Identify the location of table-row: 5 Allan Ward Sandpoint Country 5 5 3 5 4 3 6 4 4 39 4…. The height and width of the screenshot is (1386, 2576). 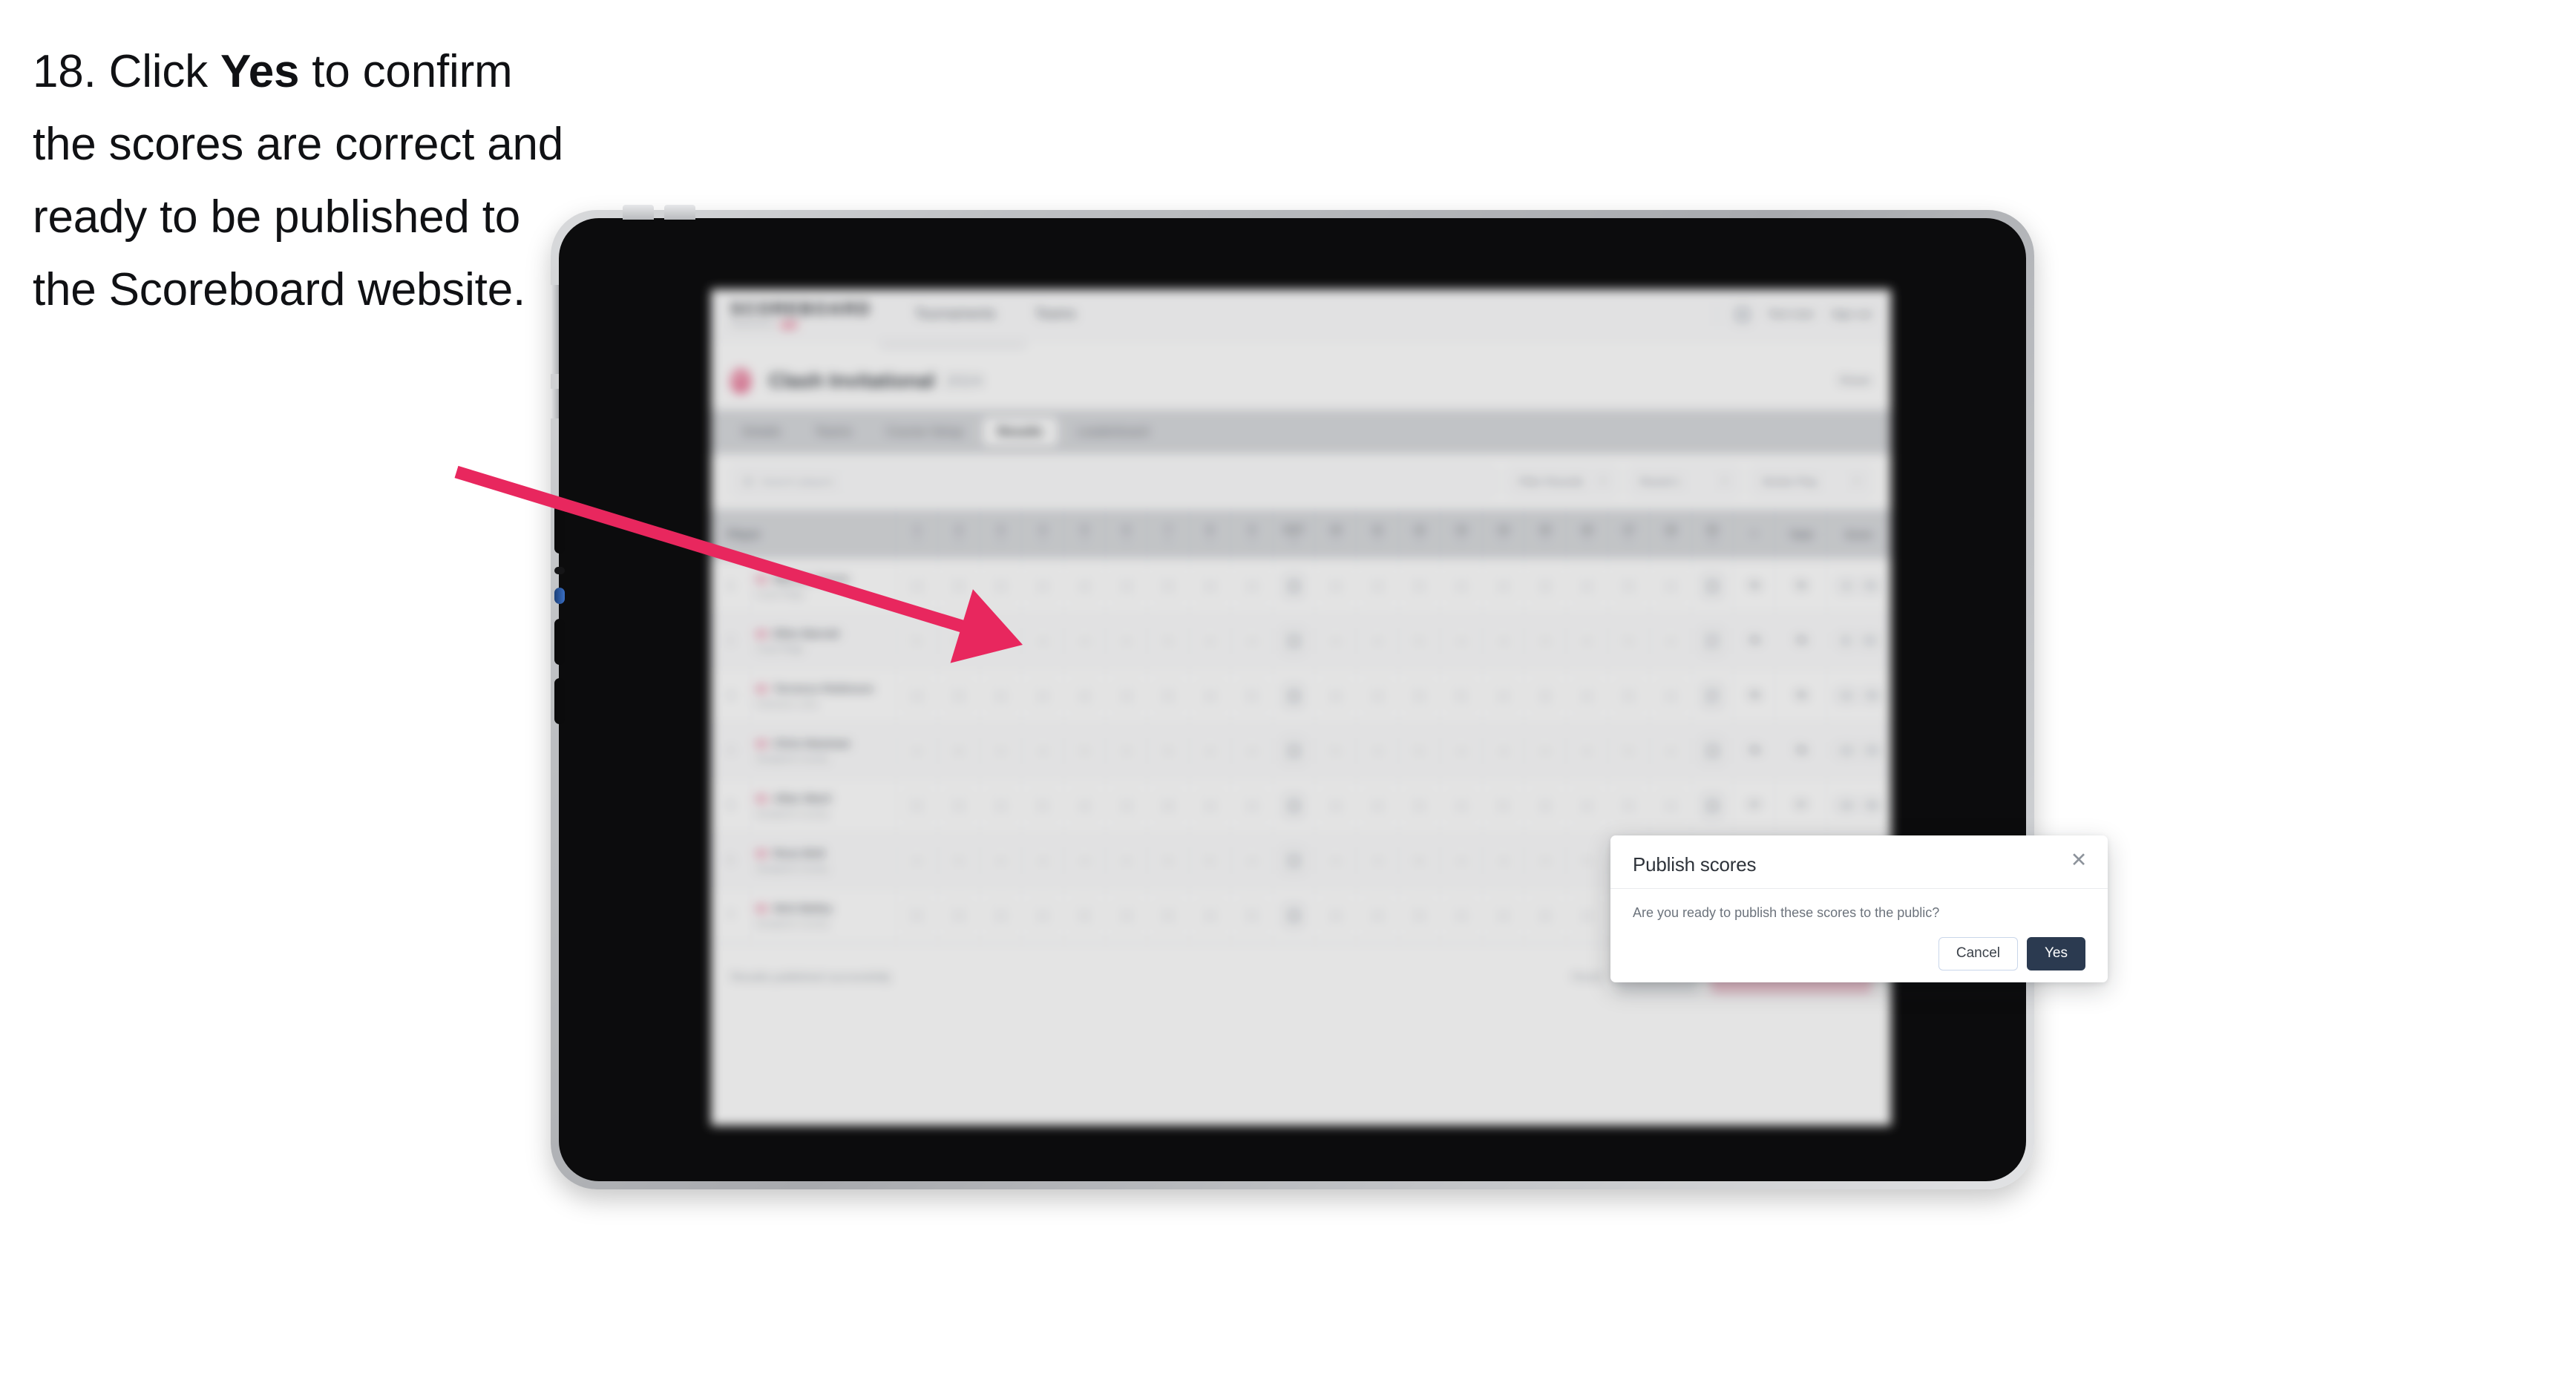
(1301, 805).